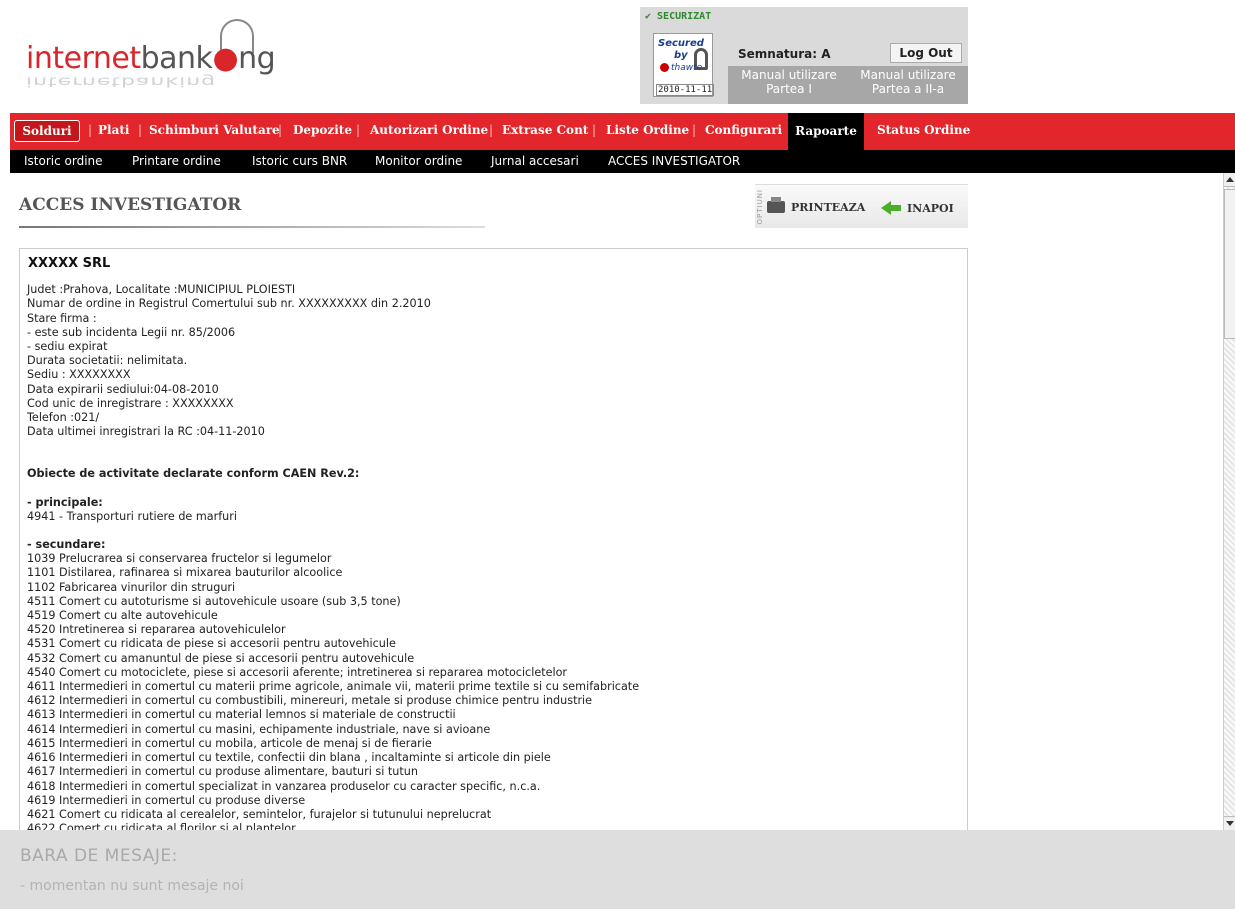 The width and height of the screenshot is (1235, 909). I want to click on thawte-logo-icon, so click(664, 67).